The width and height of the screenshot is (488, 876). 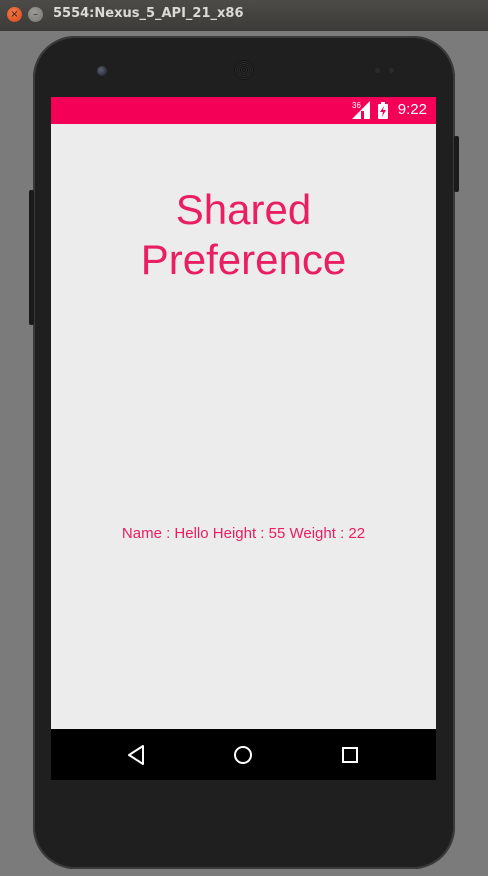 What do you see at coordinates (356, 105) in the screenshot?
I see `svg-text: 36` at bounding box center [356, 105].